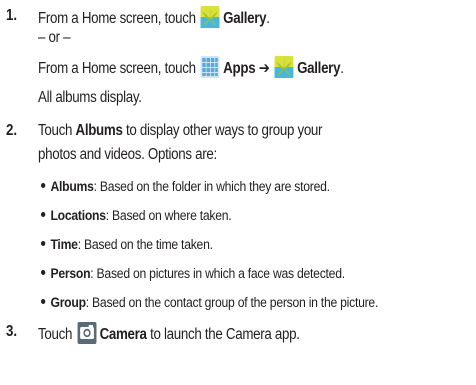  I want to click on step-3-line: Touch Camera to launch the Camera app., so click(169, 336).